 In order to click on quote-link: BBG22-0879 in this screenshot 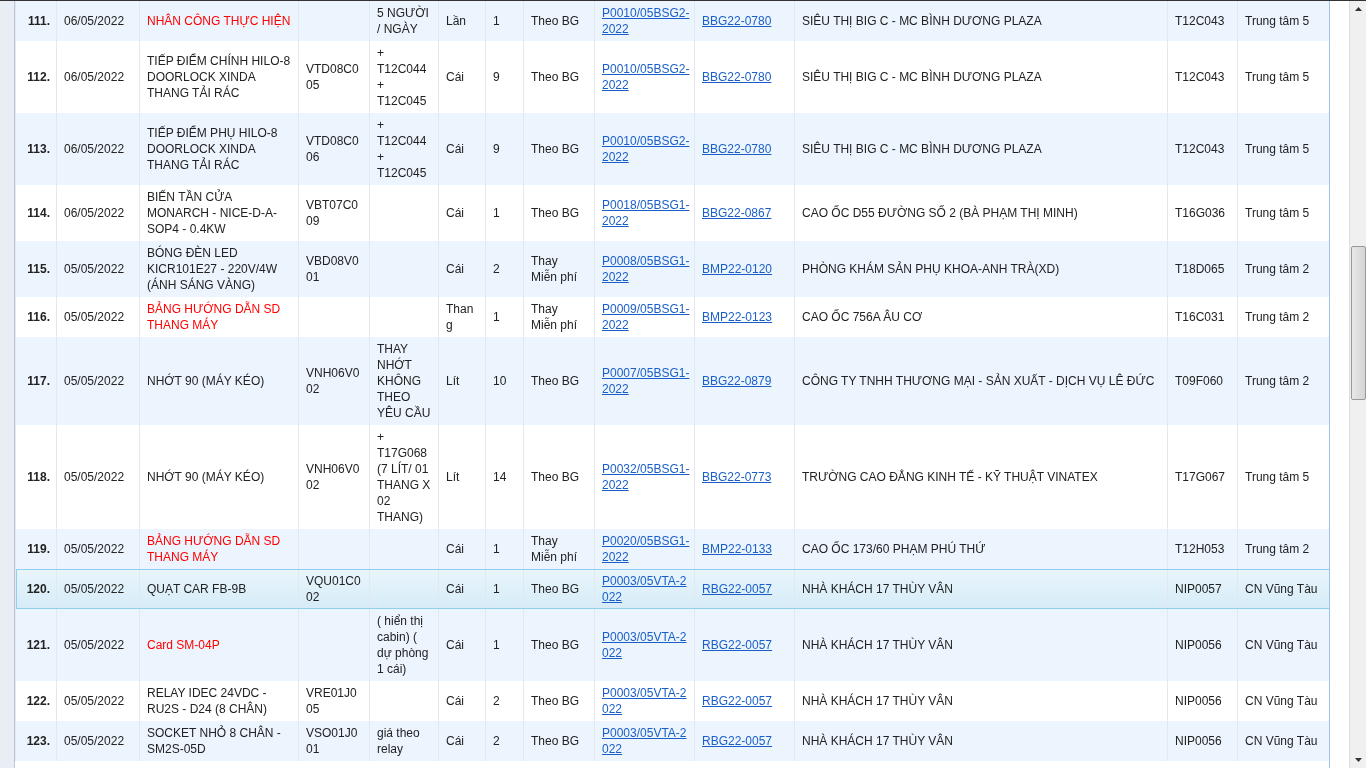, I will do `click(737, 381)`.